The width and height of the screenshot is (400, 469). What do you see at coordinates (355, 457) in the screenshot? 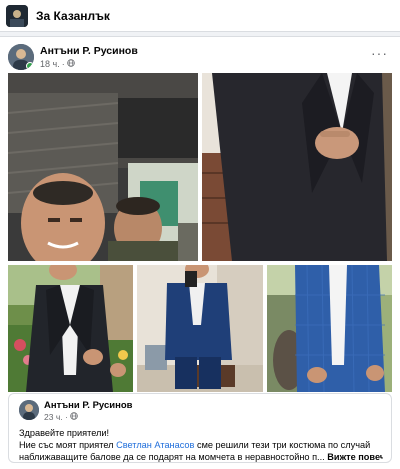
I see `see-more-link: Вижте повече` at bounding box center [355, 457].